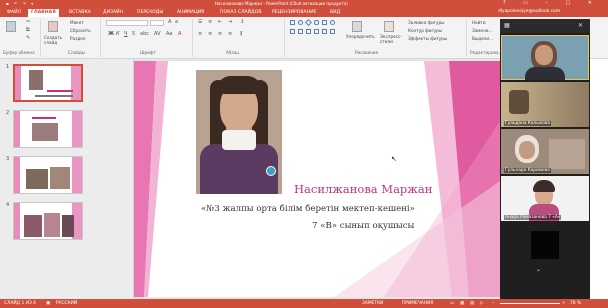 The height and width of the screenshot is (308, 608). What do you see at coordinates (80, 13) in the screenshot?
I see `tab-insert: ВСТАВКА` at bounding box center [80, 13].